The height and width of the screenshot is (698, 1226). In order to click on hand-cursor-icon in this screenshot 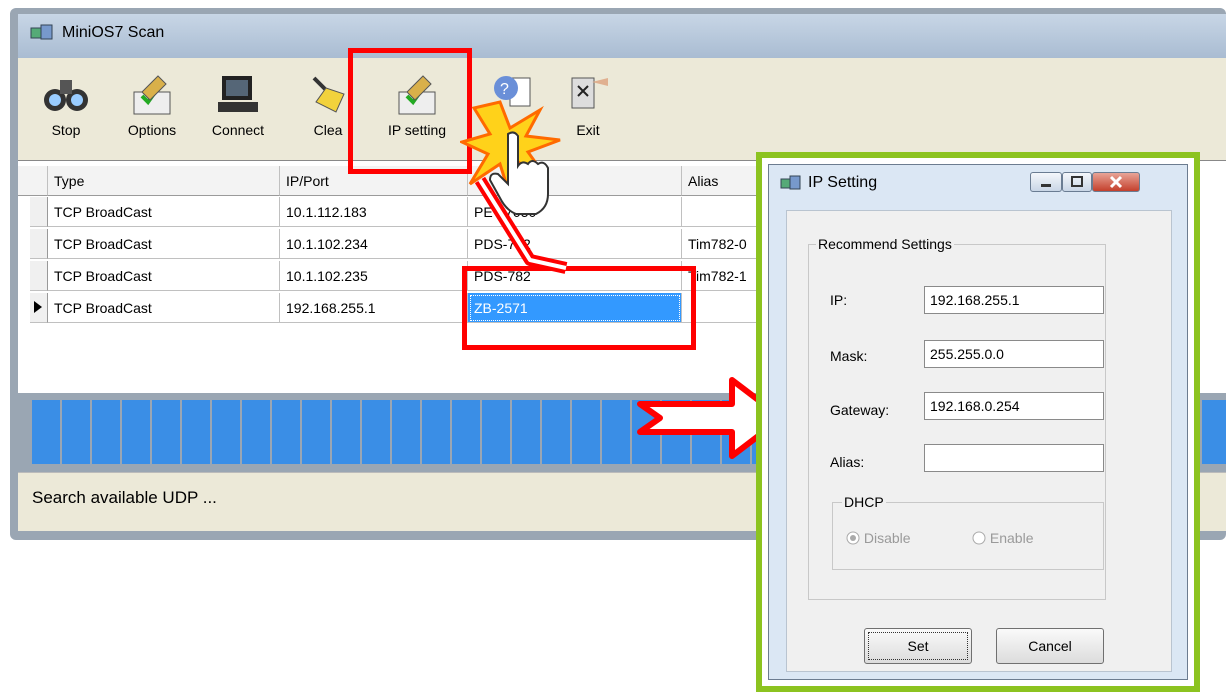, I will do `click(518, 173)`.